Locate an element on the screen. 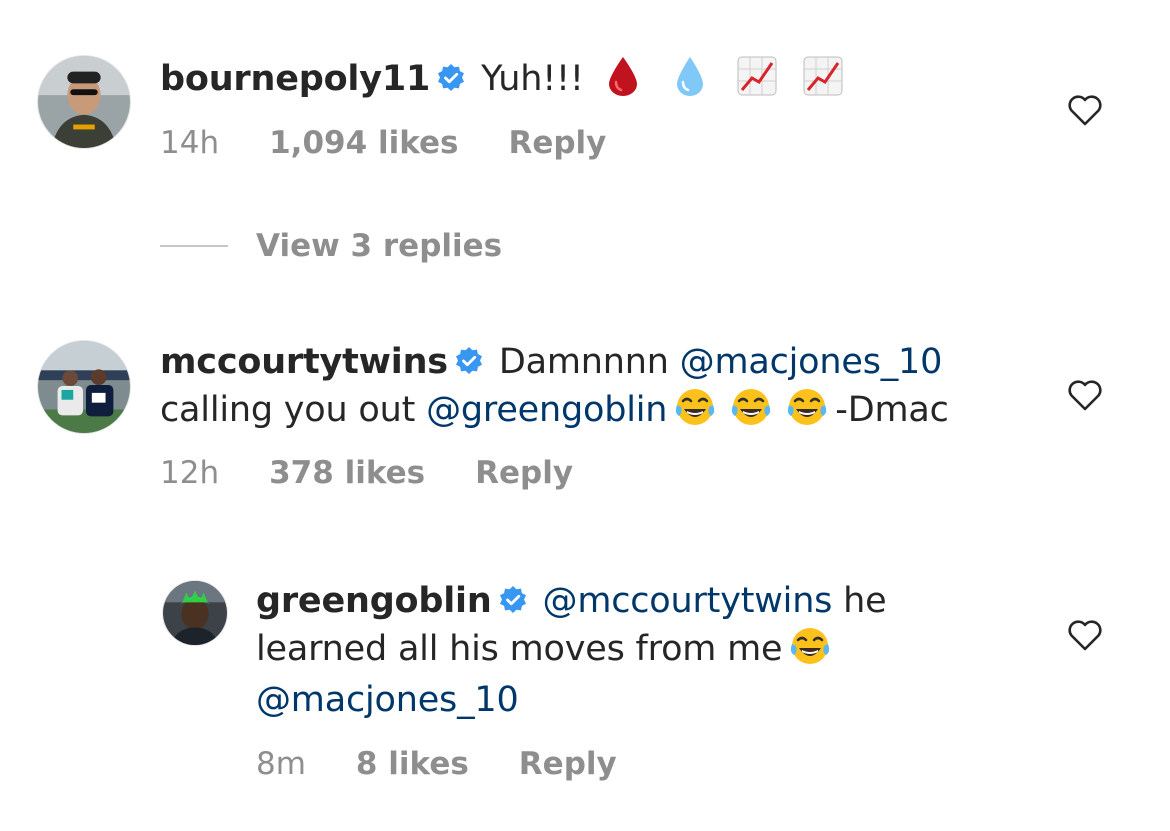 This screenshot has height=831, width=1170. mention-link: @mccourtytwins is located at coordinates (688, 601).